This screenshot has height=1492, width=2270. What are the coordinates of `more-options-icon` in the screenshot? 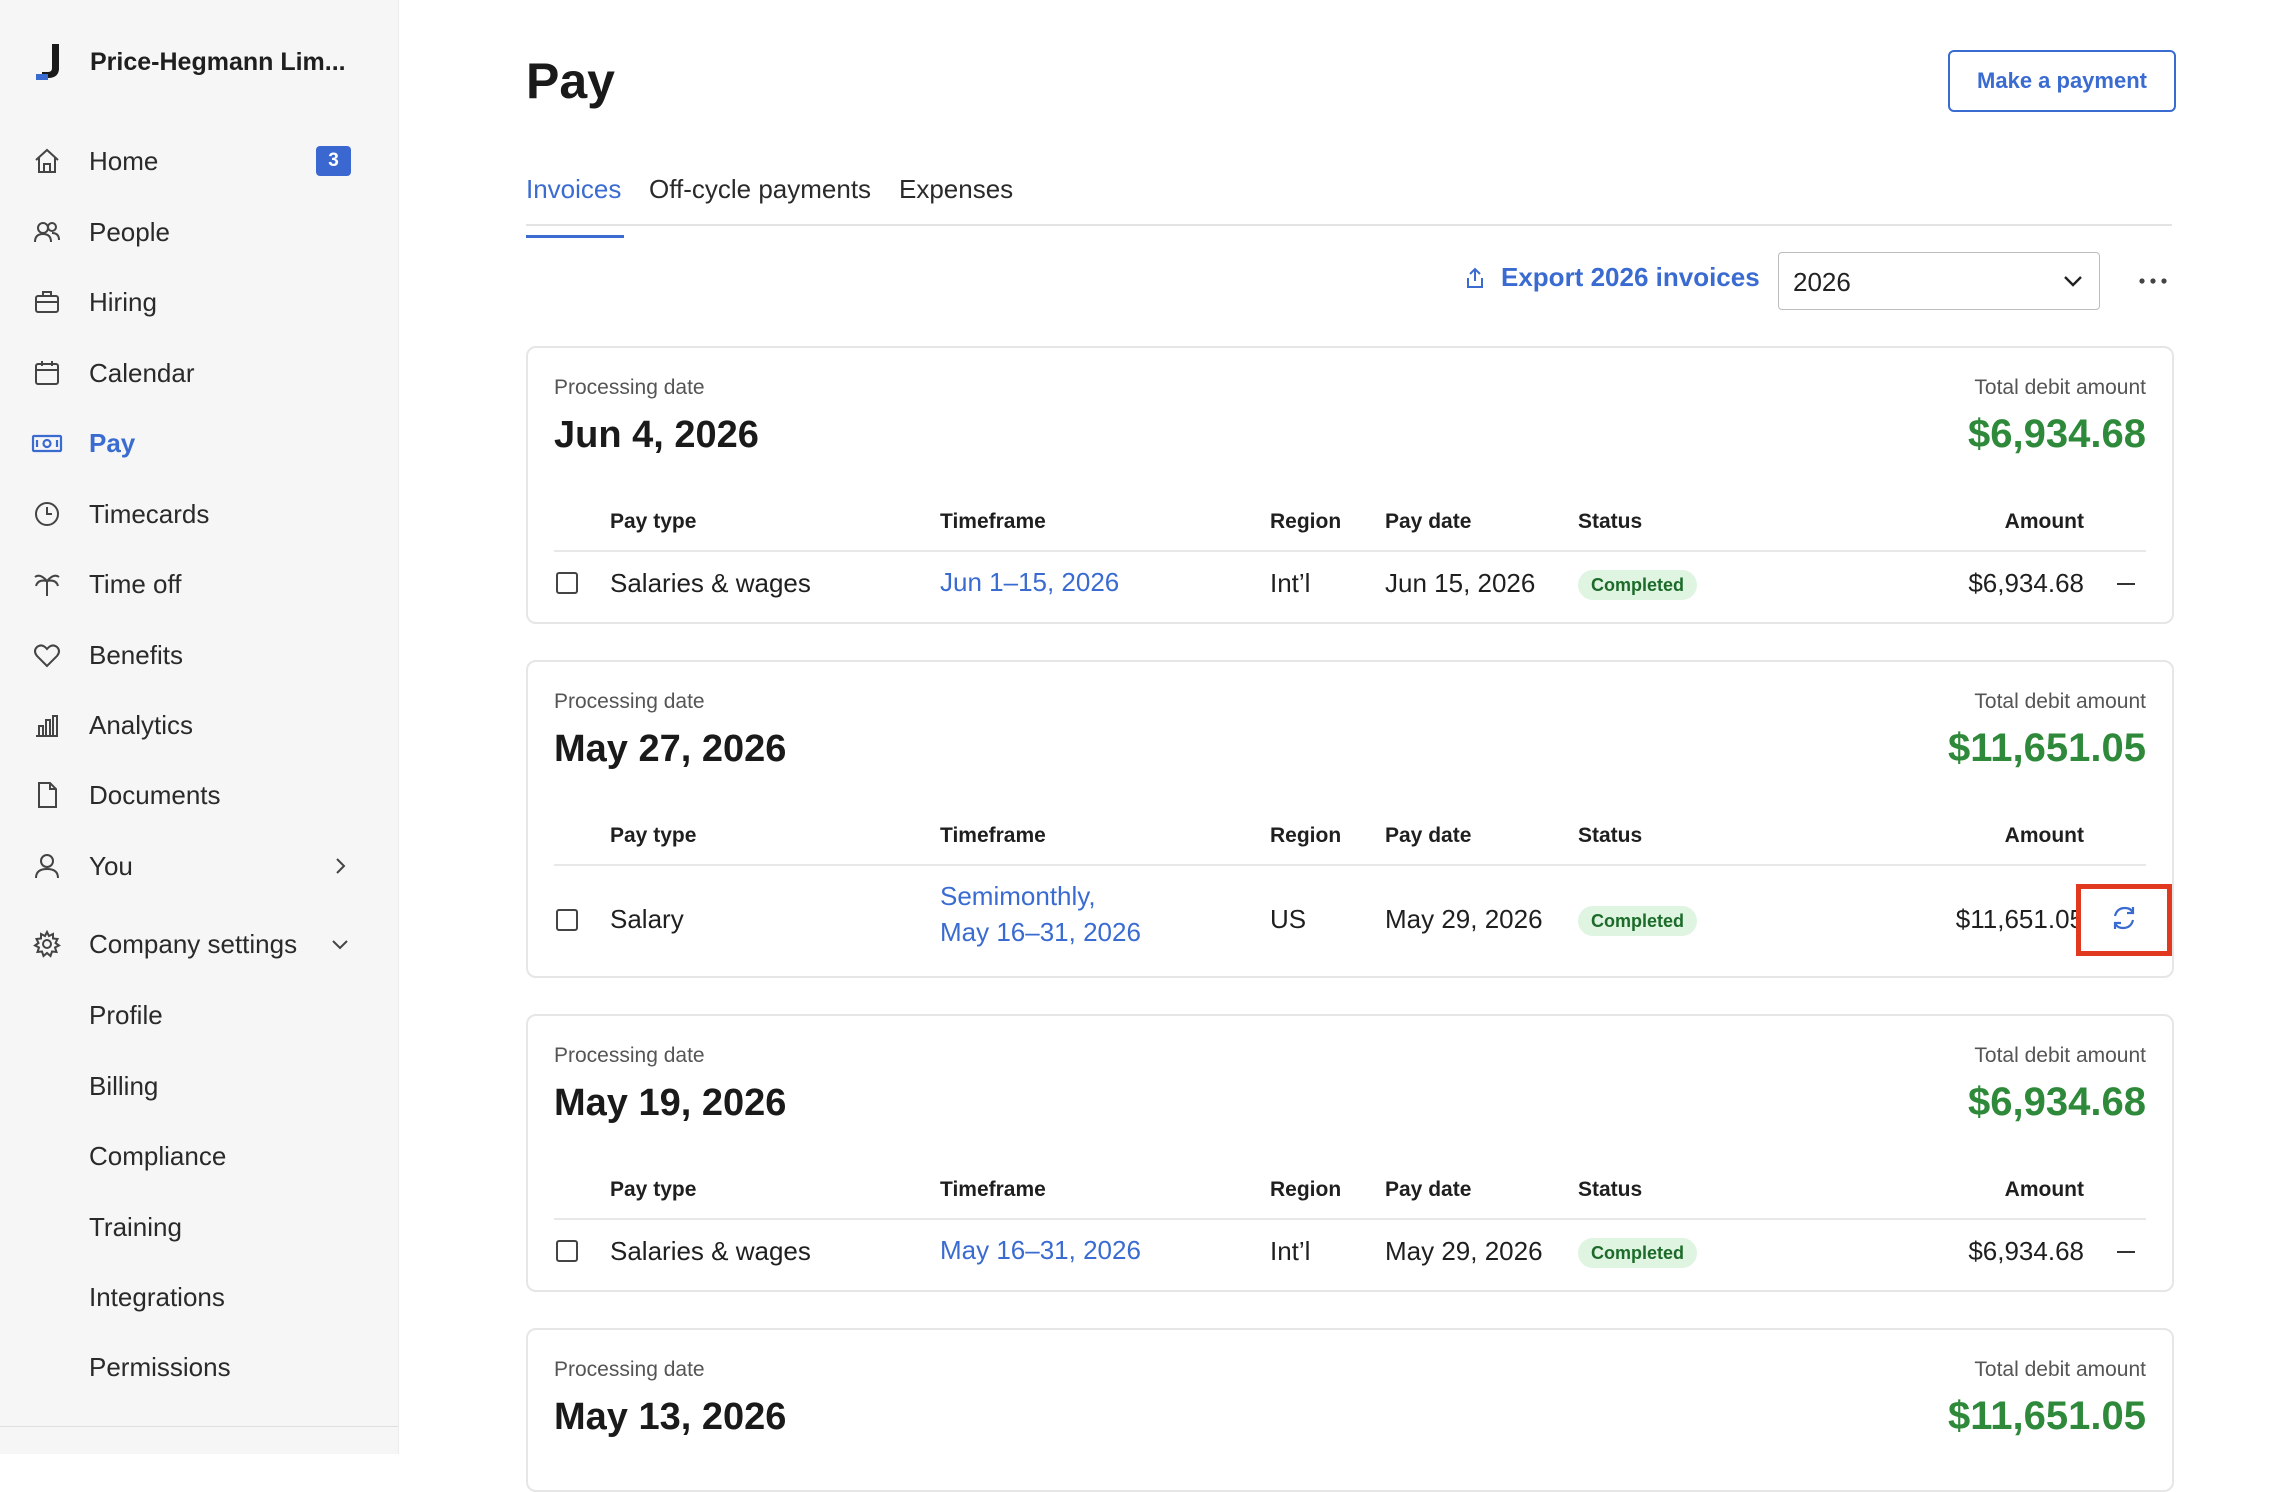 It's located at (2153, 281).